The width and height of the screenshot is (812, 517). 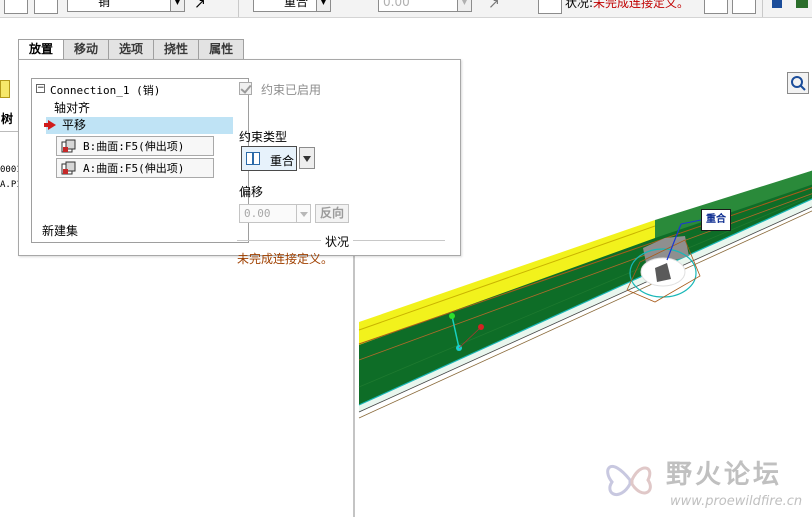 What do you see at coordinates (74, 125) in the screenshot?
I see `translate-label: 平移` at bounding box center [74, 125].